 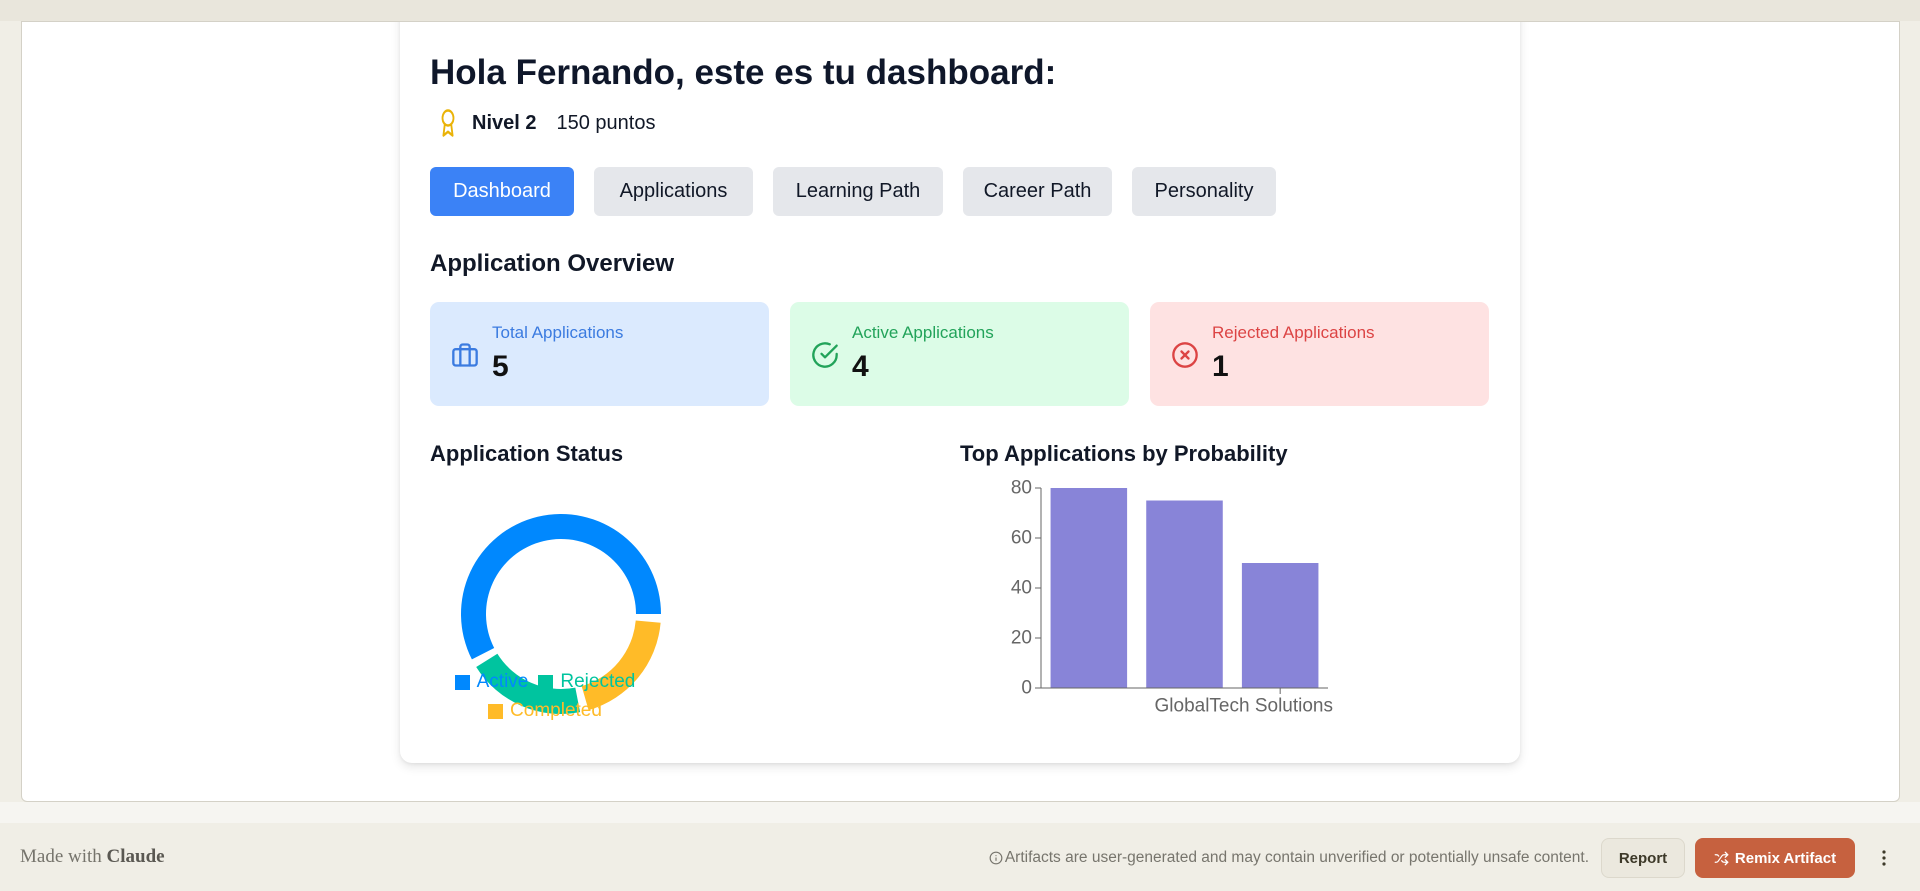 I want to click on briefcase-icon, so click(x=465, y=355).